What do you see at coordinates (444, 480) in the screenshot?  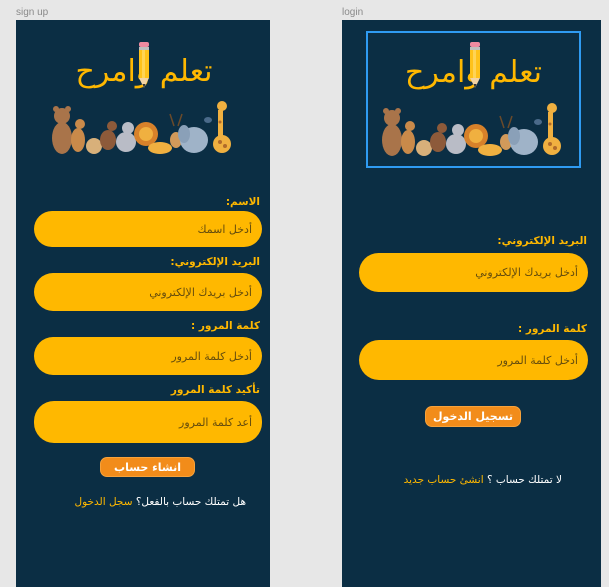 I see `create-account-link: انشئ حساب جديد` at bounding box center [444, 480].